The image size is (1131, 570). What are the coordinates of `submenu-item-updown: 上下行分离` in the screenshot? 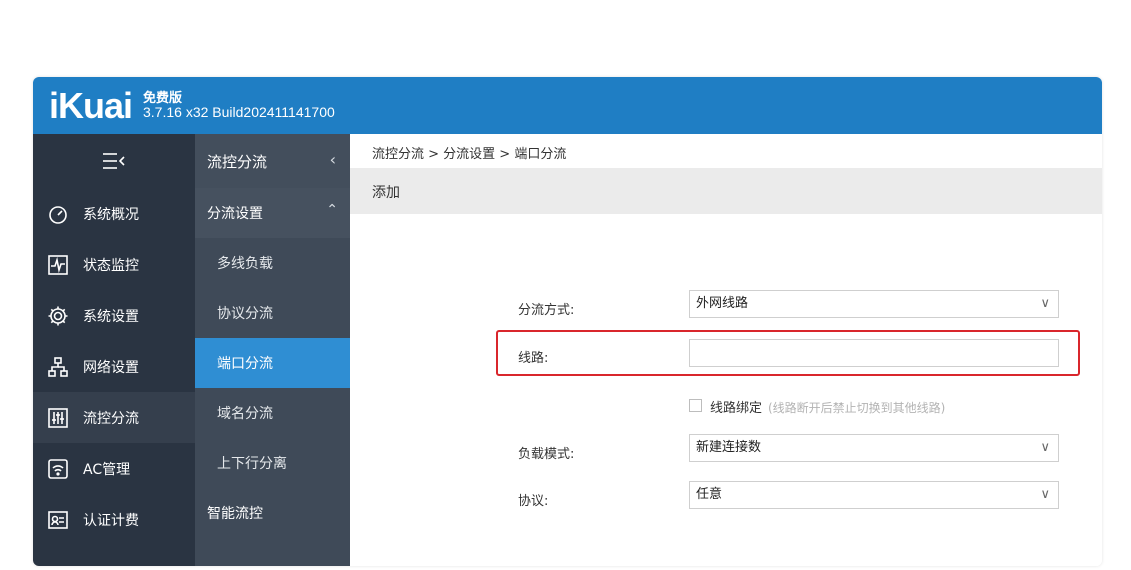 It's located at (272, 463).